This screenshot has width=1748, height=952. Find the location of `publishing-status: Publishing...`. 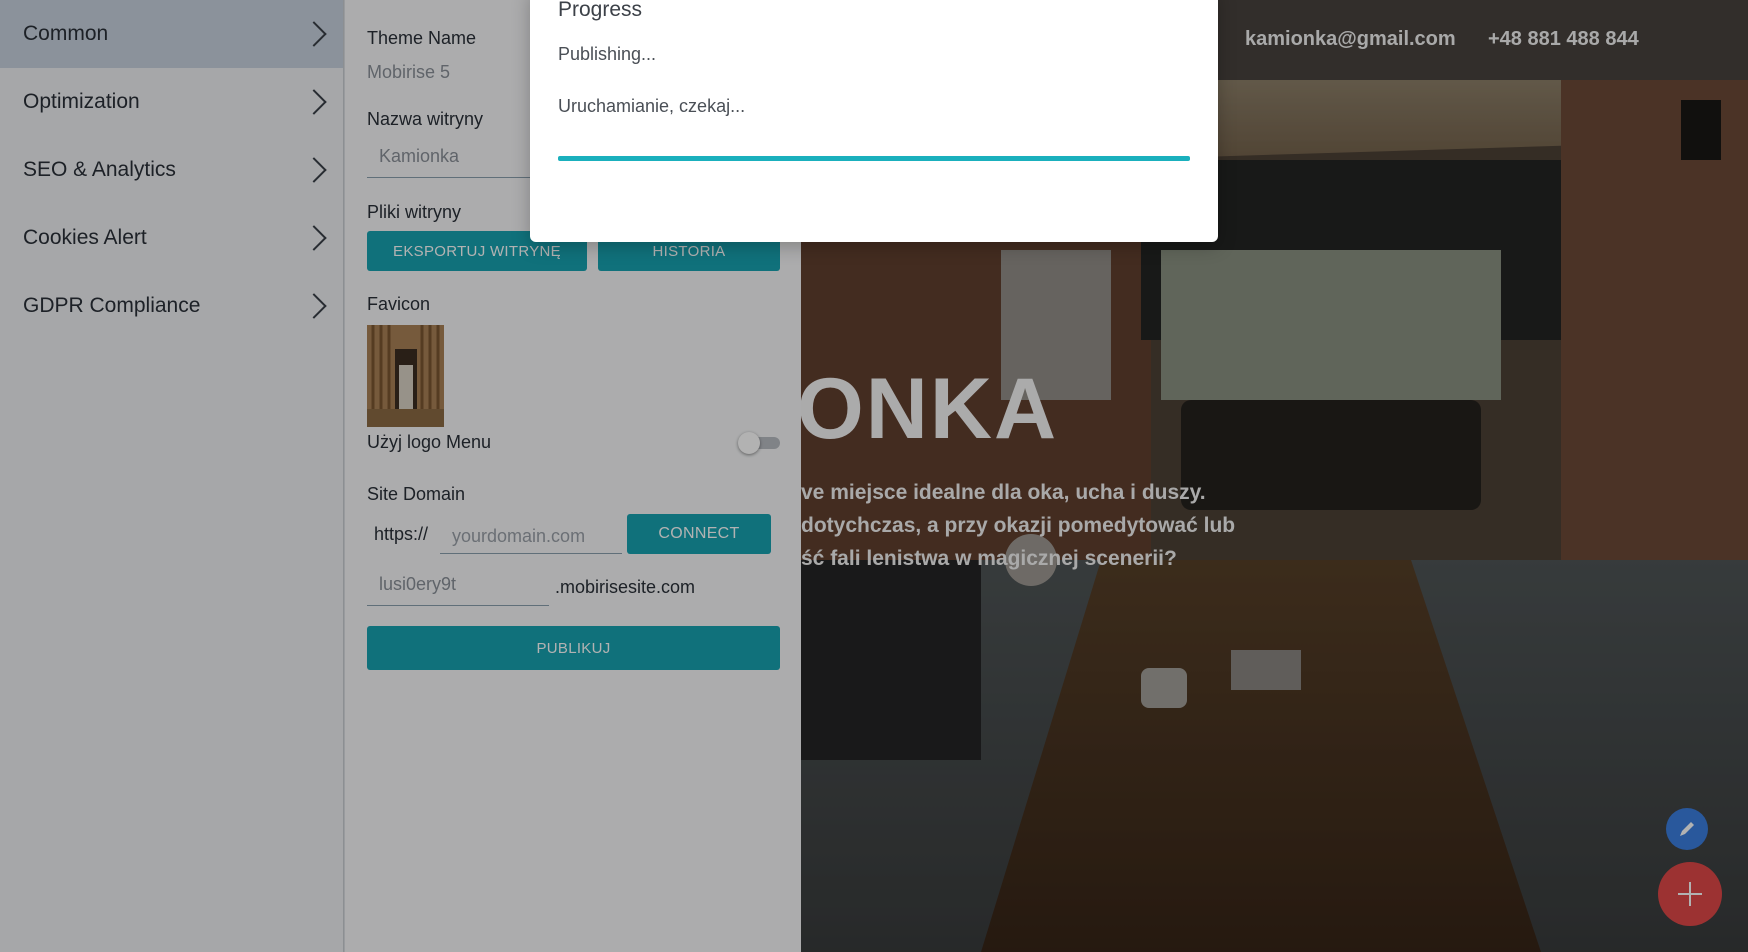

publishing-status: Publishing... is located at coordinates (607, 54).